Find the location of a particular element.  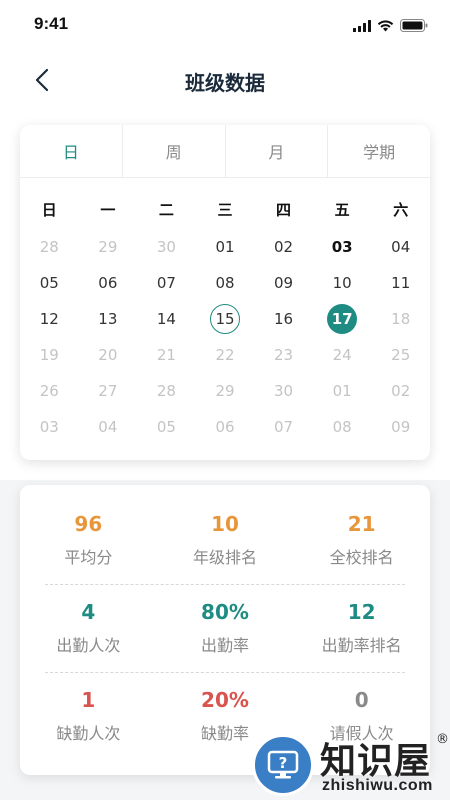

calendar-day-label: 26 is located at coordinates (49, 391).